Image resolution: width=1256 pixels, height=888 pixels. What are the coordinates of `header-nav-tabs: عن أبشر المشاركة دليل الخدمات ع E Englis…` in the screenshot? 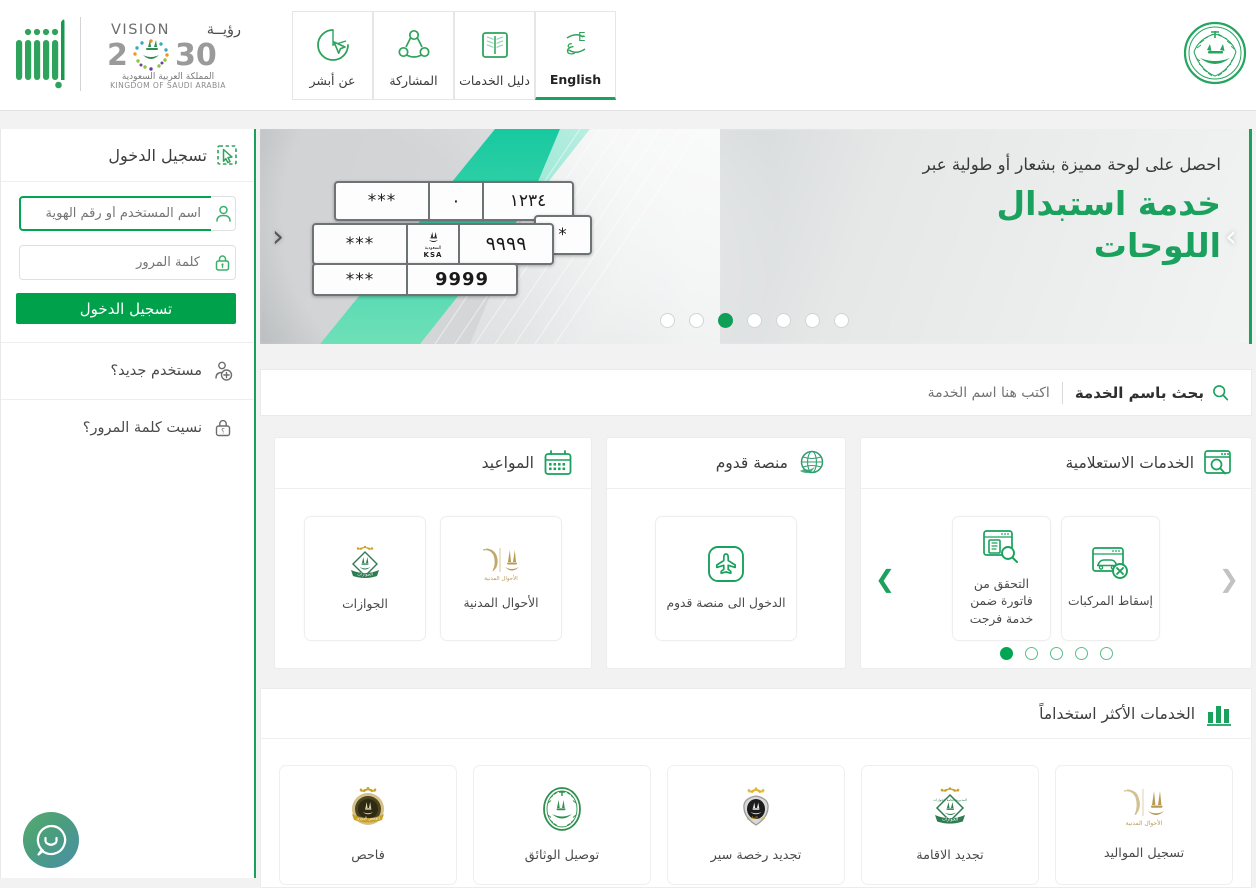 It's located at (454, 55).